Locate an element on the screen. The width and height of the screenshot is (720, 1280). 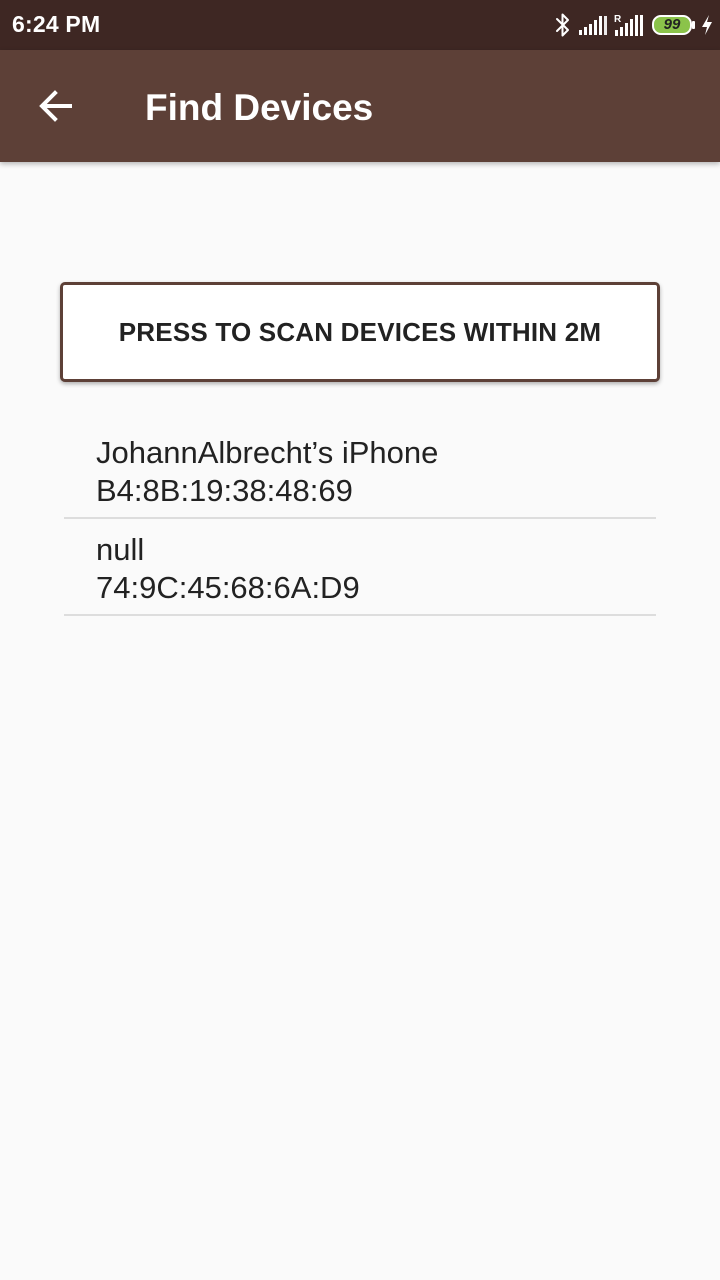
battery-level: 99 is located at coordinates (672, 24).